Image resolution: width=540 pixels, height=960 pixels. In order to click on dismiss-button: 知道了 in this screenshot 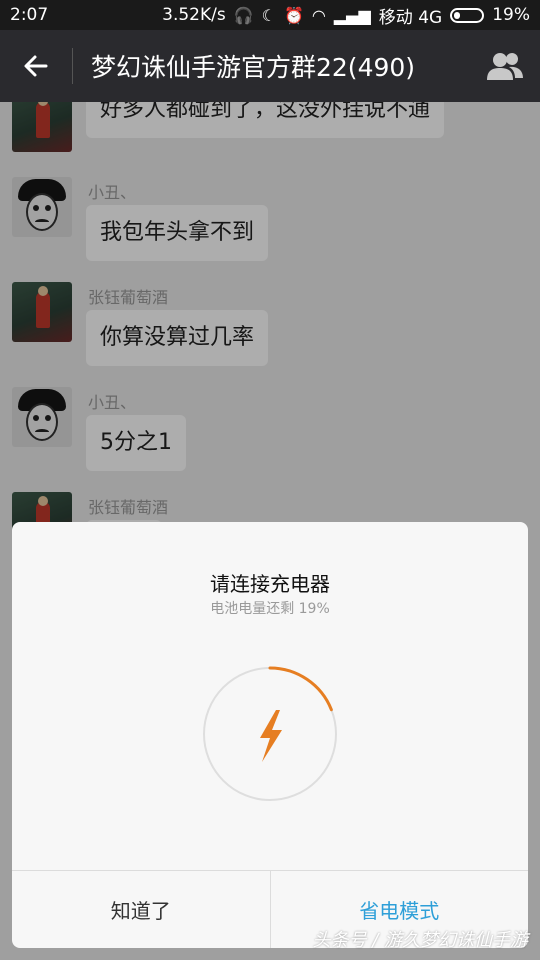, I will do `click(141, 909)`.